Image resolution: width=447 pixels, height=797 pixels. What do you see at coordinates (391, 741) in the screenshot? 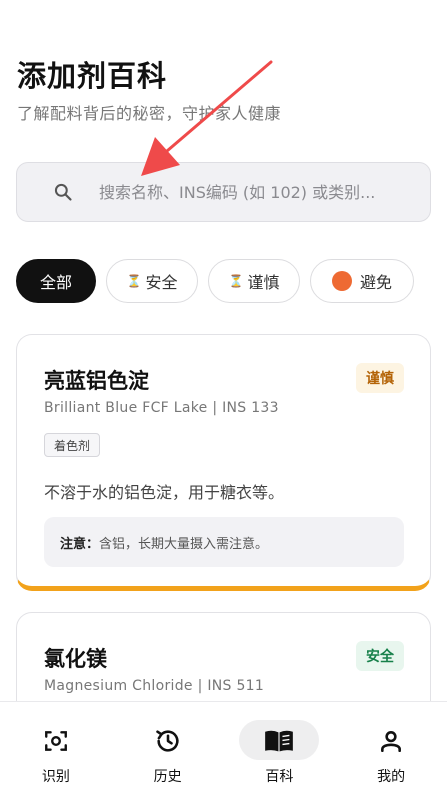
I see `person-icon` at bounding box center [391, 741].